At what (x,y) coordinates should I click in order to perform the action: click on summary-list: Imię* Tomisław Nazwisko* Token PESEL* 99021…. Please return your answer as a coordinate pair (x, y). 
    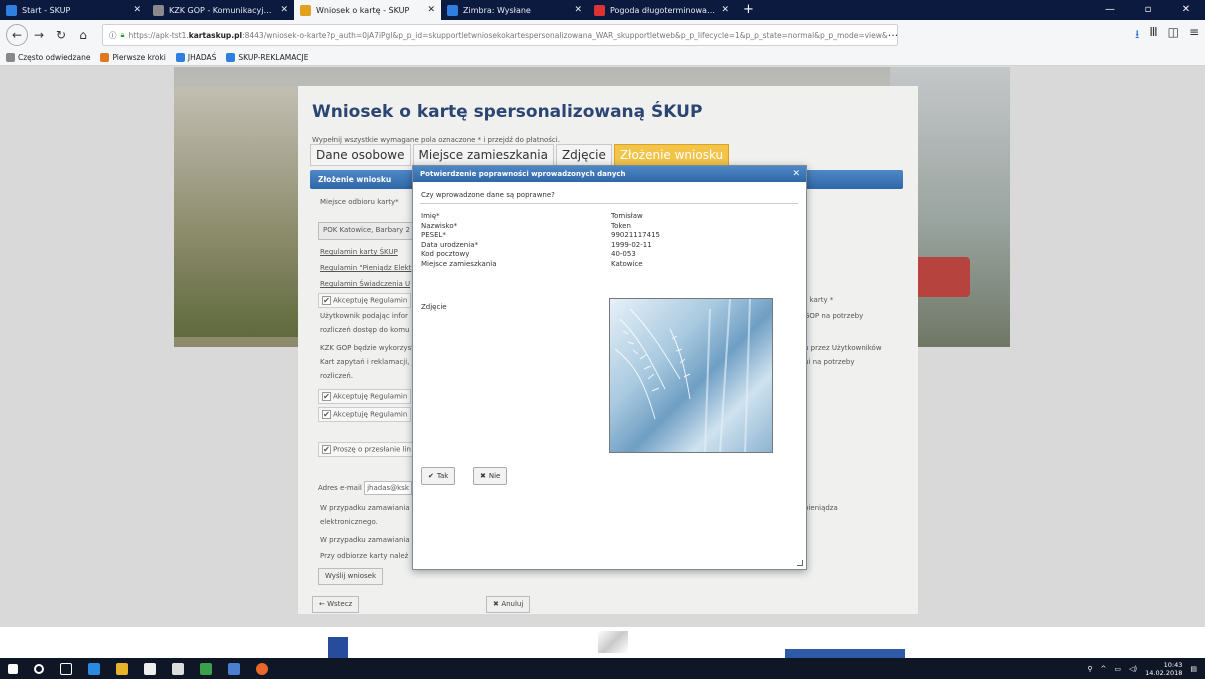
    Looking at the image, I should click on (601, 240).